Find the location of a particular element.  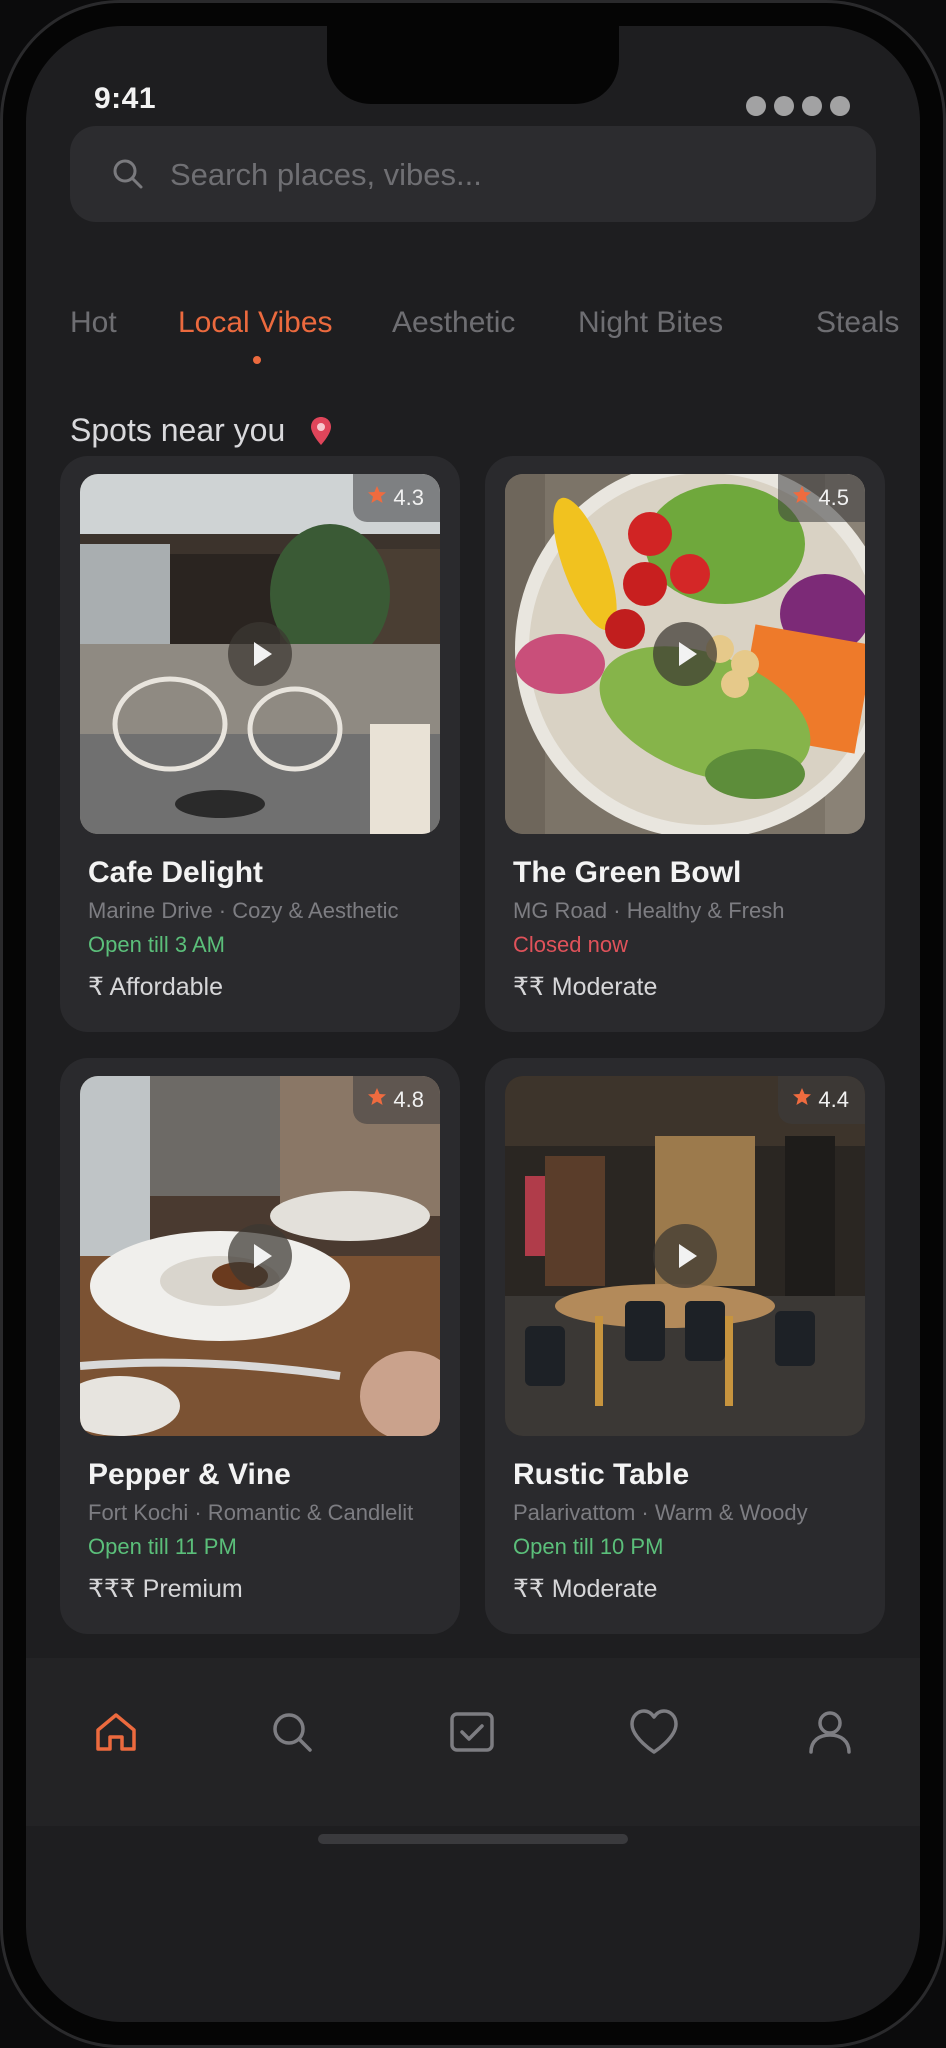

nav-profile is located at coordinates (830, 1734).